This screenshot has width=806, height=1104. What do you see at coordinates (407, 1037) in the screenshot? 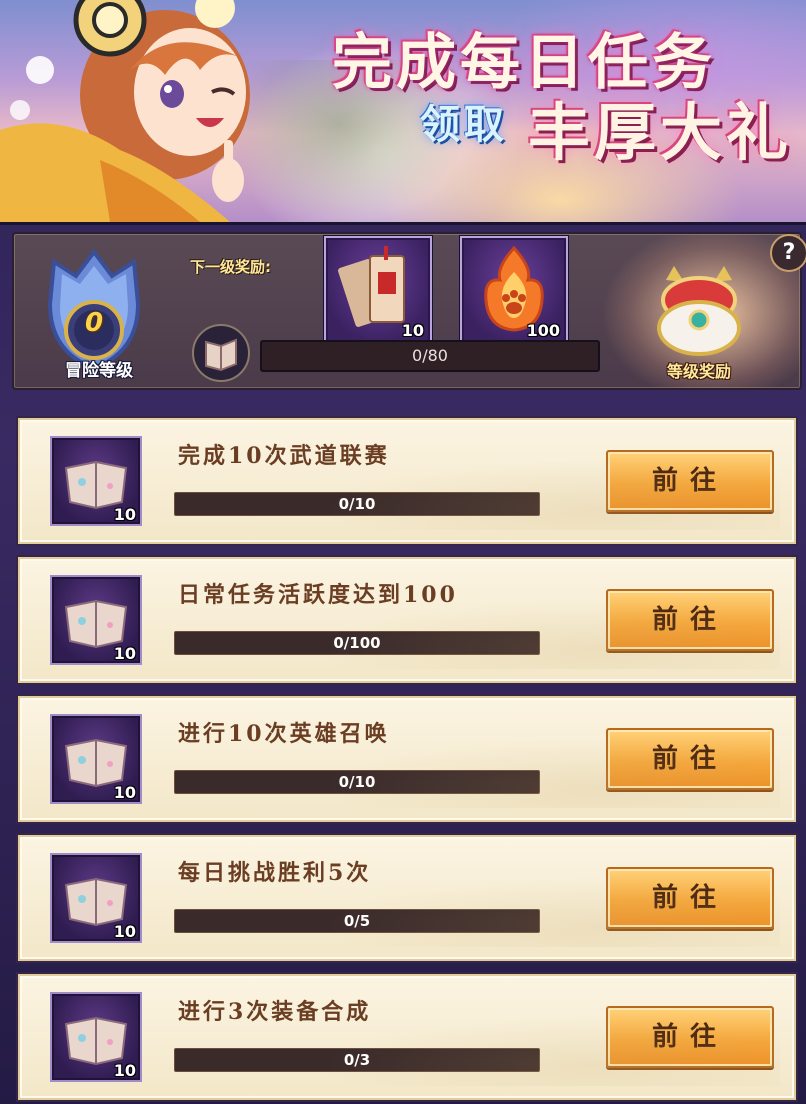
I see `task-row: 10 进行3次装备合成 0/3 前往` at bounding box center [407, 1037].